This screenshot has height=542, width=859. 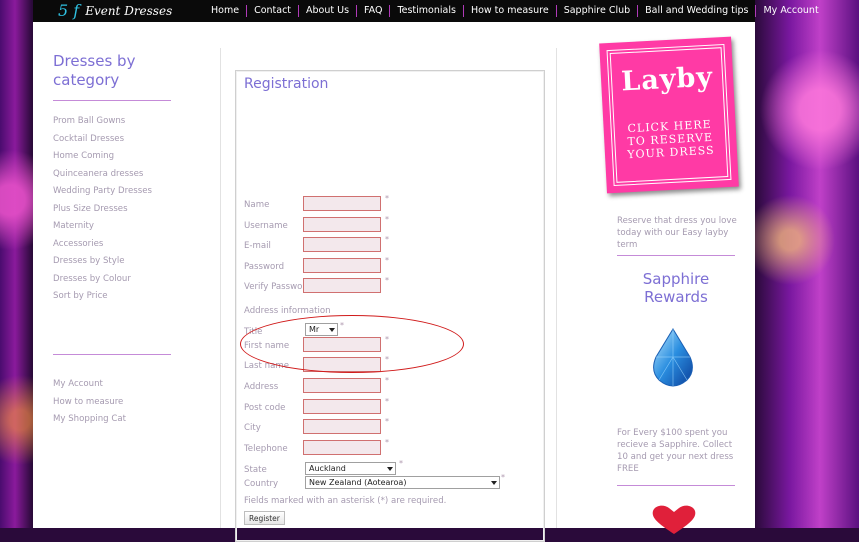 What do you see at coordinates (113, 280) in the screenshot?
I see `sidebar-item-by-colour: Dresses by Colour` at bounding box center [113, 280].